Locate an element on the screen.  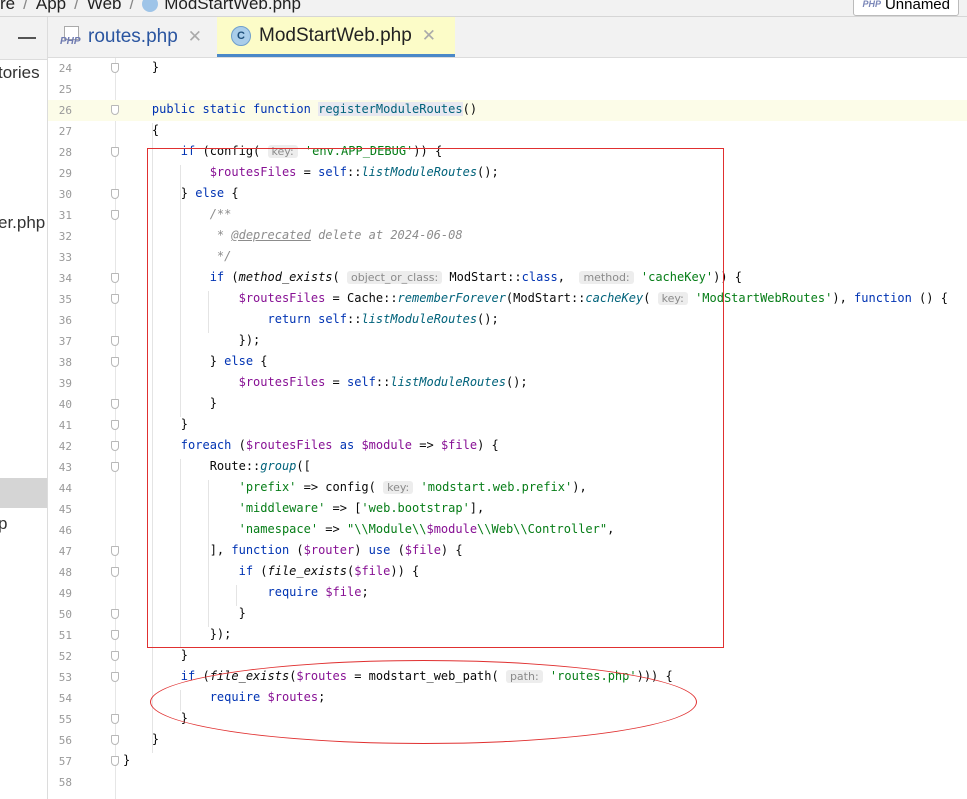
project-panel-header is located at coordinates (23, 38).